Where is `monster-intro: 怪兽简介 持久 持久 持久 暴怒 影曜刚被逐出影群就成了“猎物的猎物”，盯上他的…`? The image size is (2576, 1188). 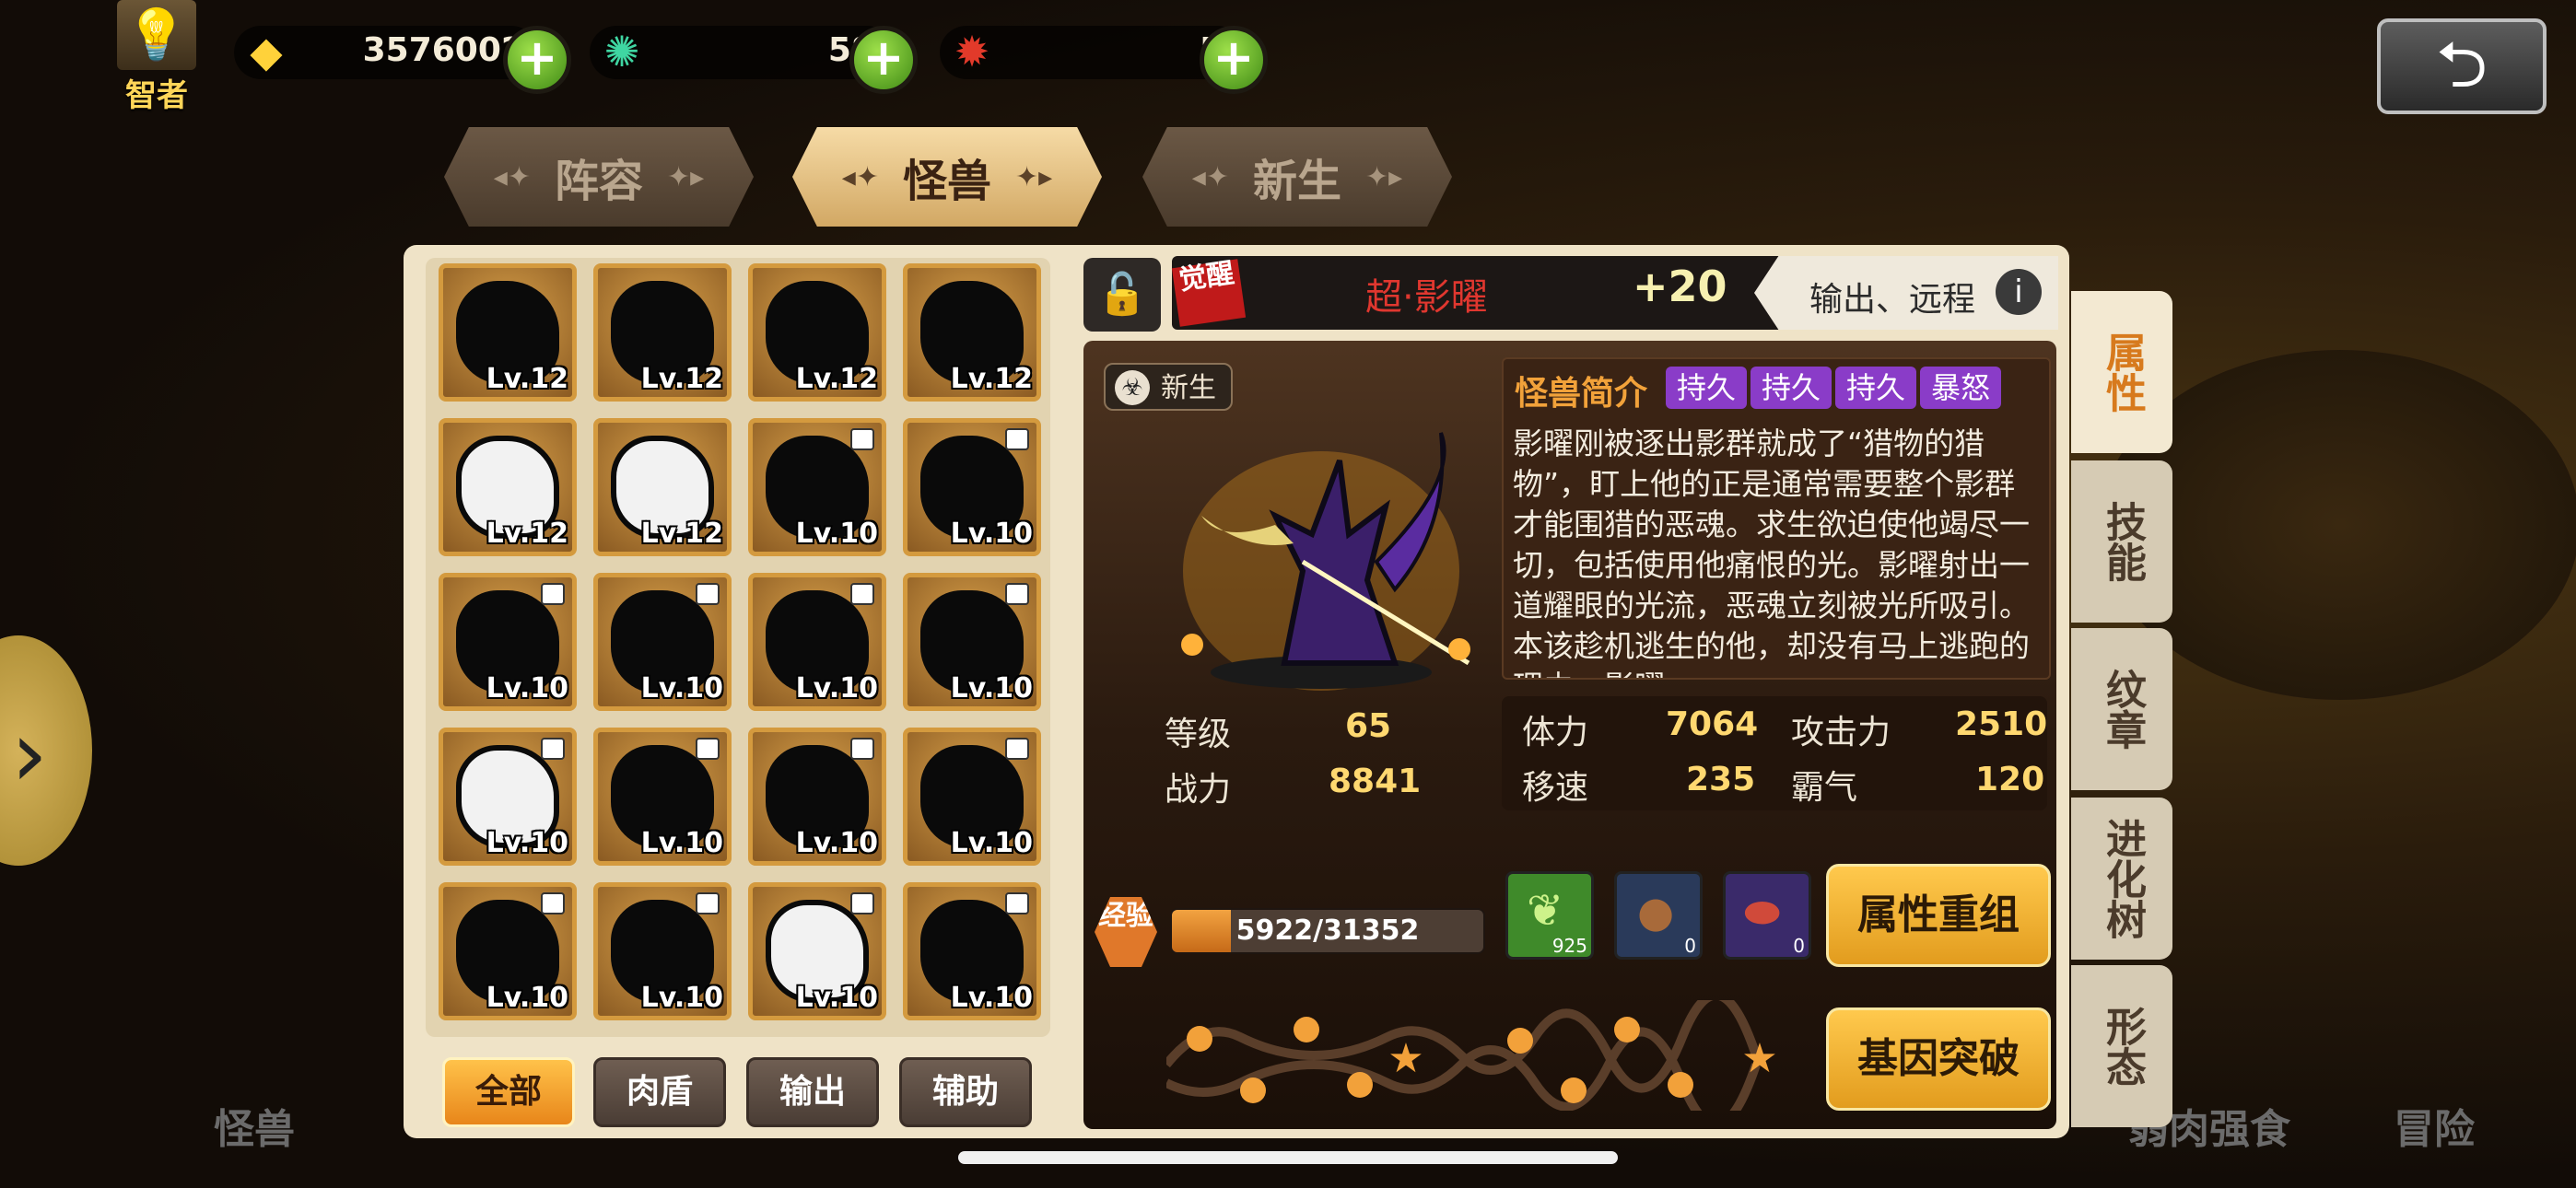
monster-intro: 怪兽简介 持久 持久 持久 暴怒 影曜刚被逐出影群就成了“猎物的猎物”，盯上他的… is located at coordinates (1776, 518).